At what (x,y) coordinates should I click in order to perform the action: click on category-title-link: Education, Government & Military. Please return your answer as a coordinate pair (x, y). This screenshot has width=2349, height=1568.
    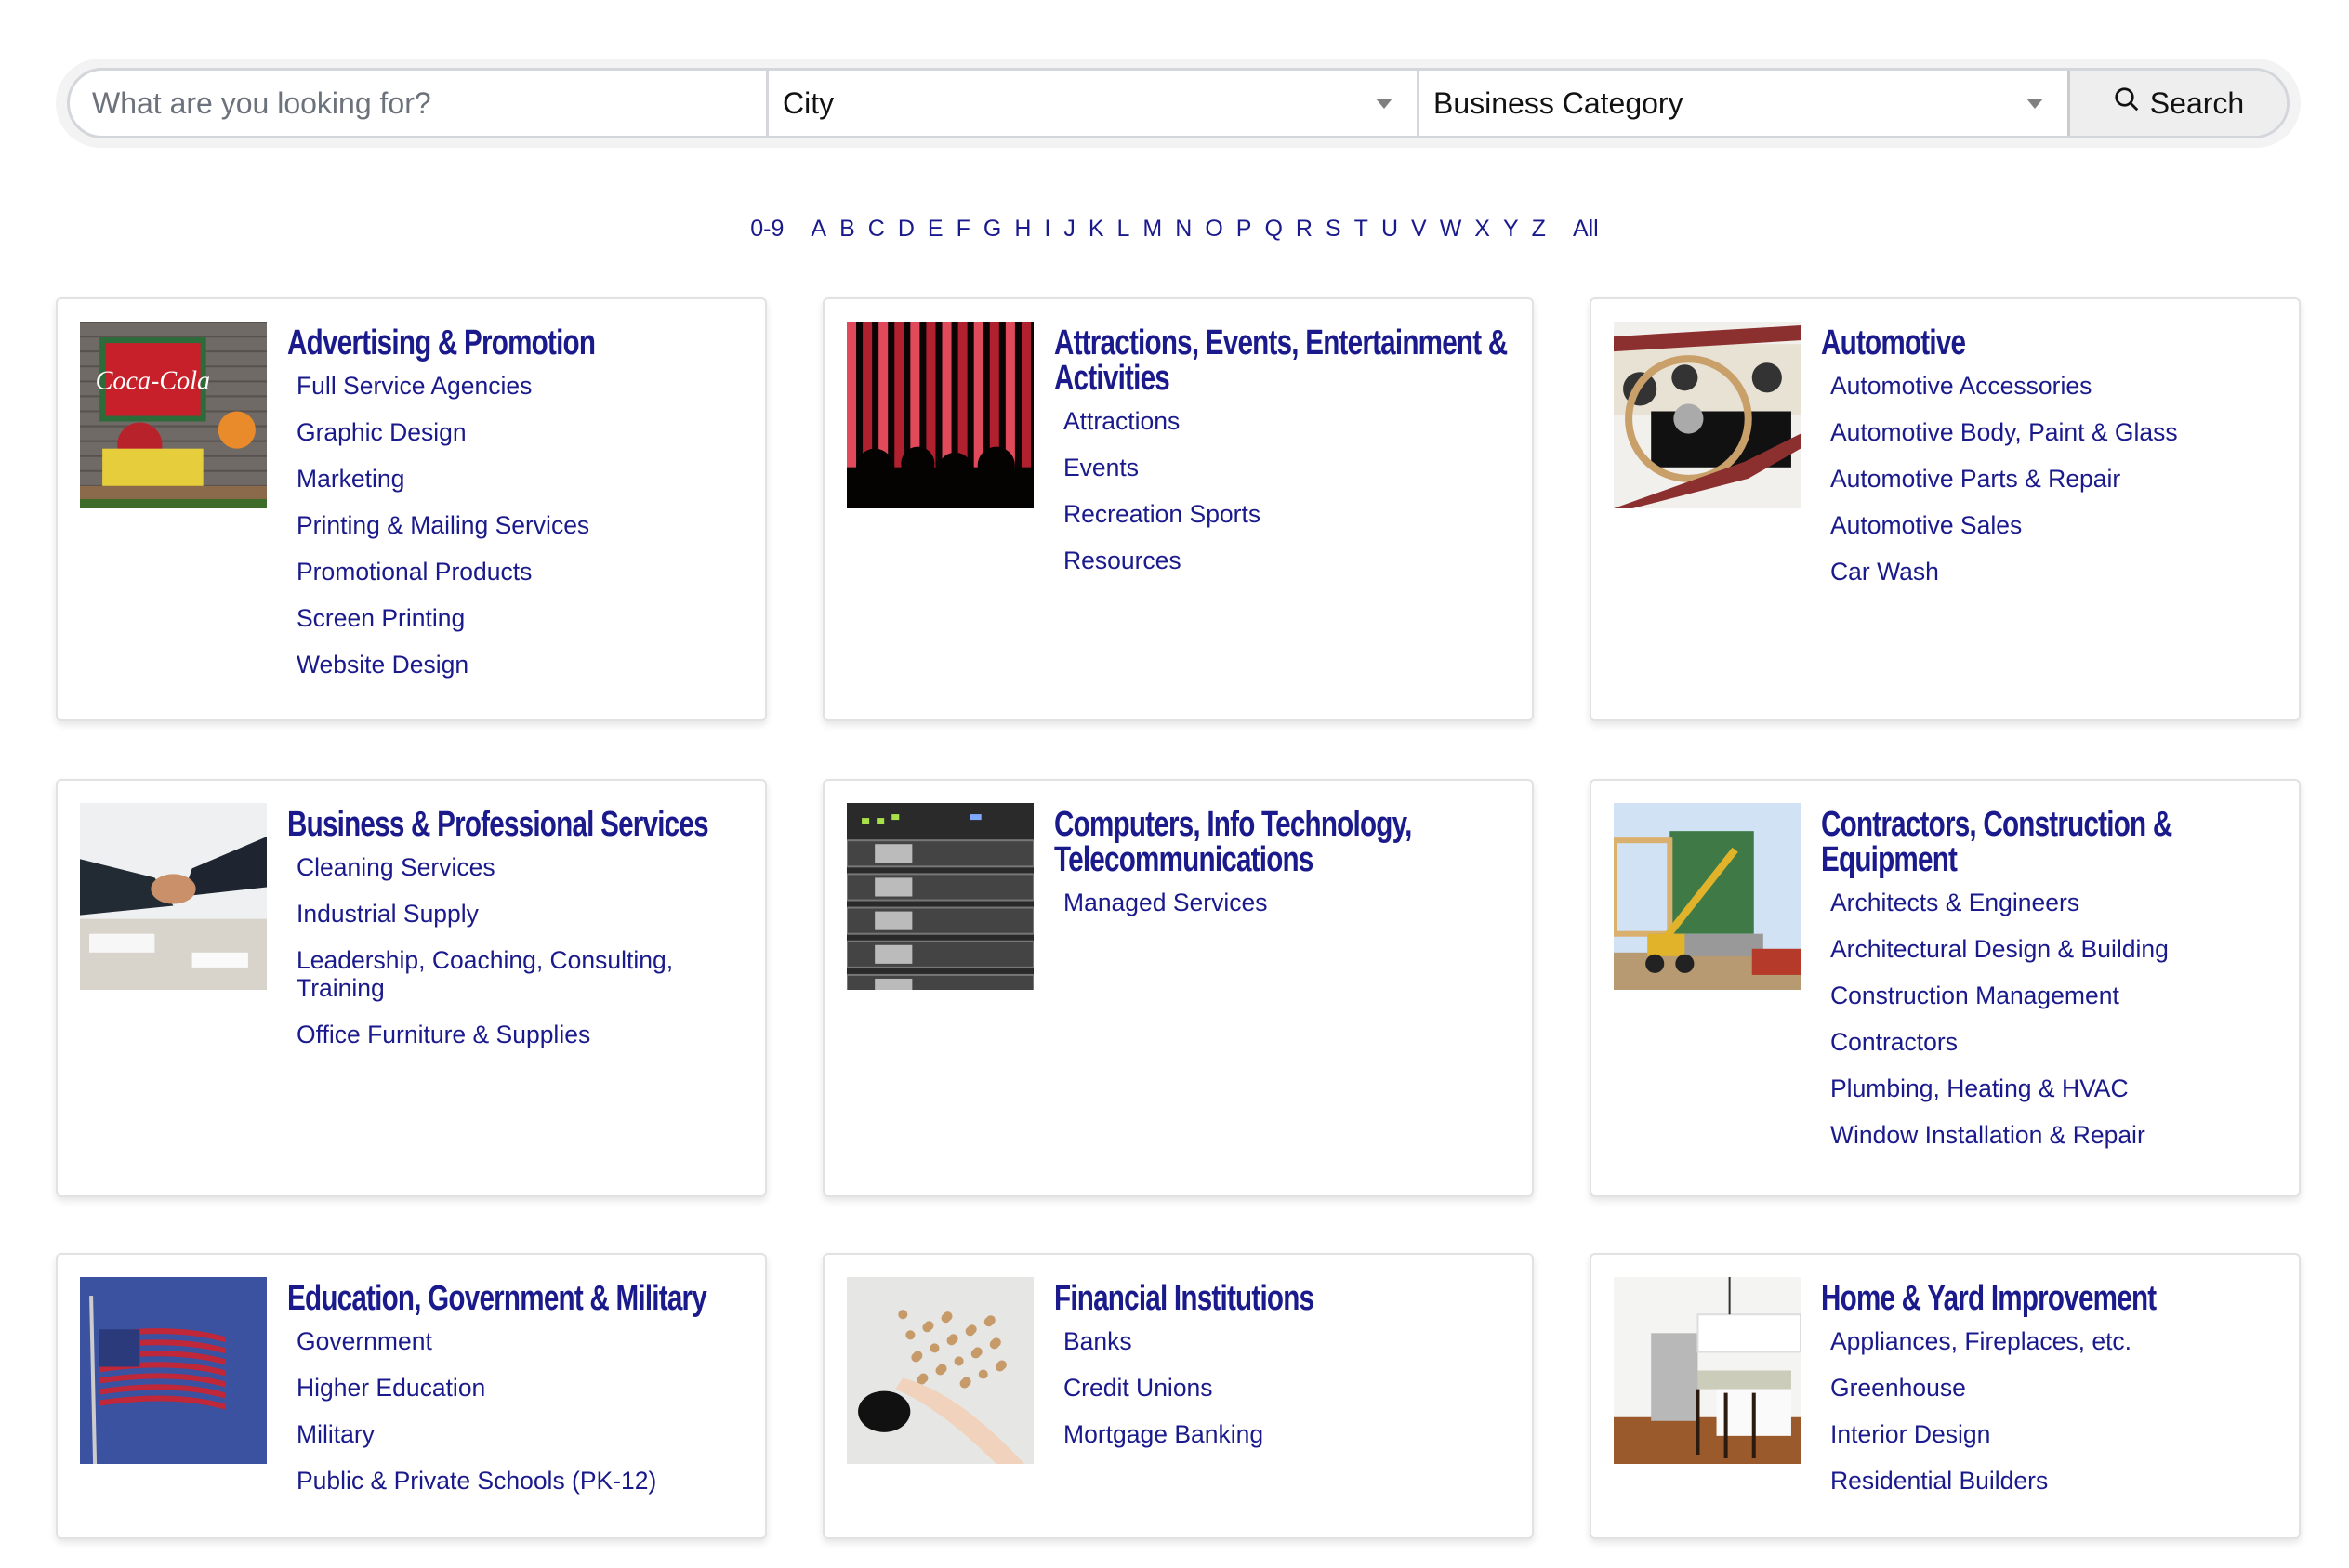
    Looking at the image, I should click on (516, 1297).